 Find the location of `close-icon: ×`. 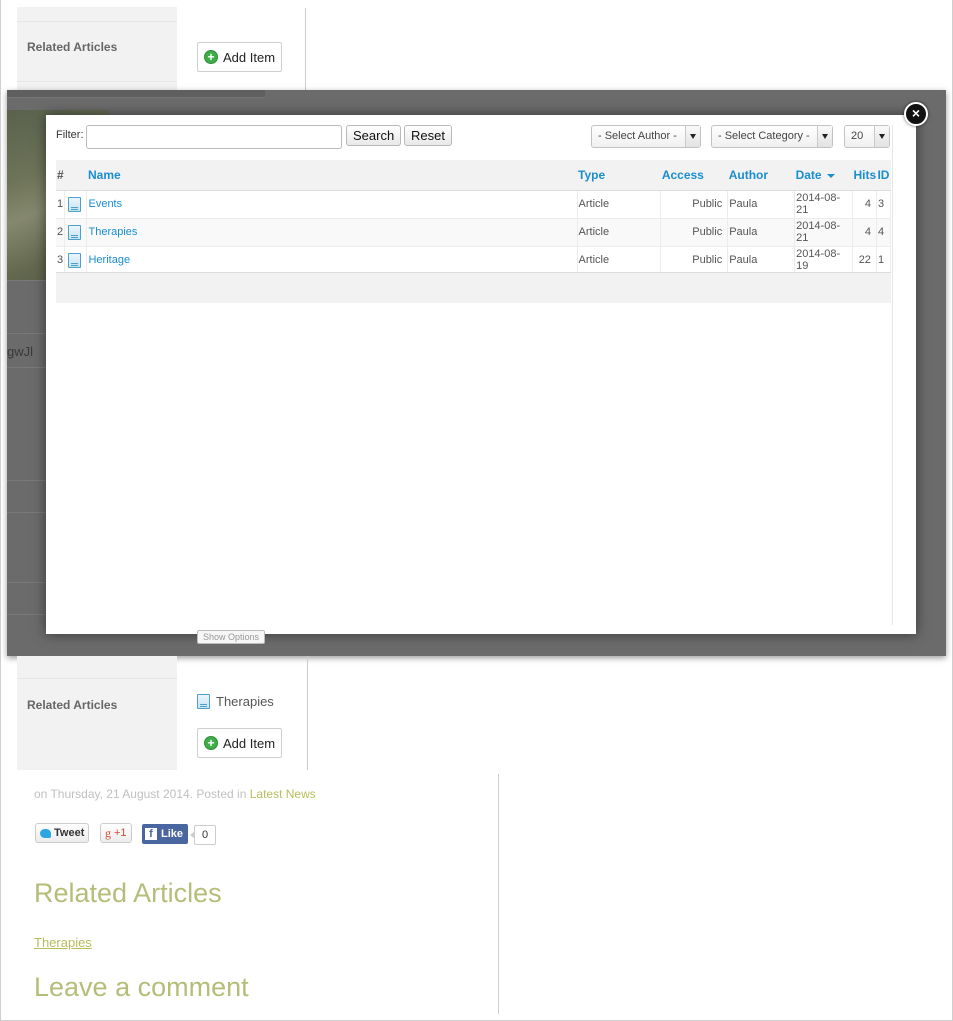

close-icon: × is located at coordinates (916, 114).